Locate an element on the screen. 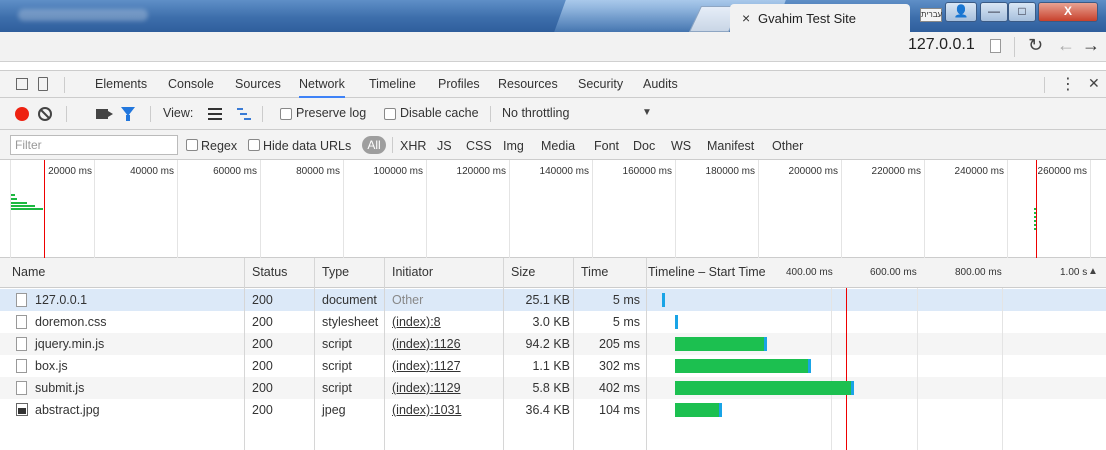 The image size is (1106, 450). request-time: 104 ms is located at coordinates (619, 410).